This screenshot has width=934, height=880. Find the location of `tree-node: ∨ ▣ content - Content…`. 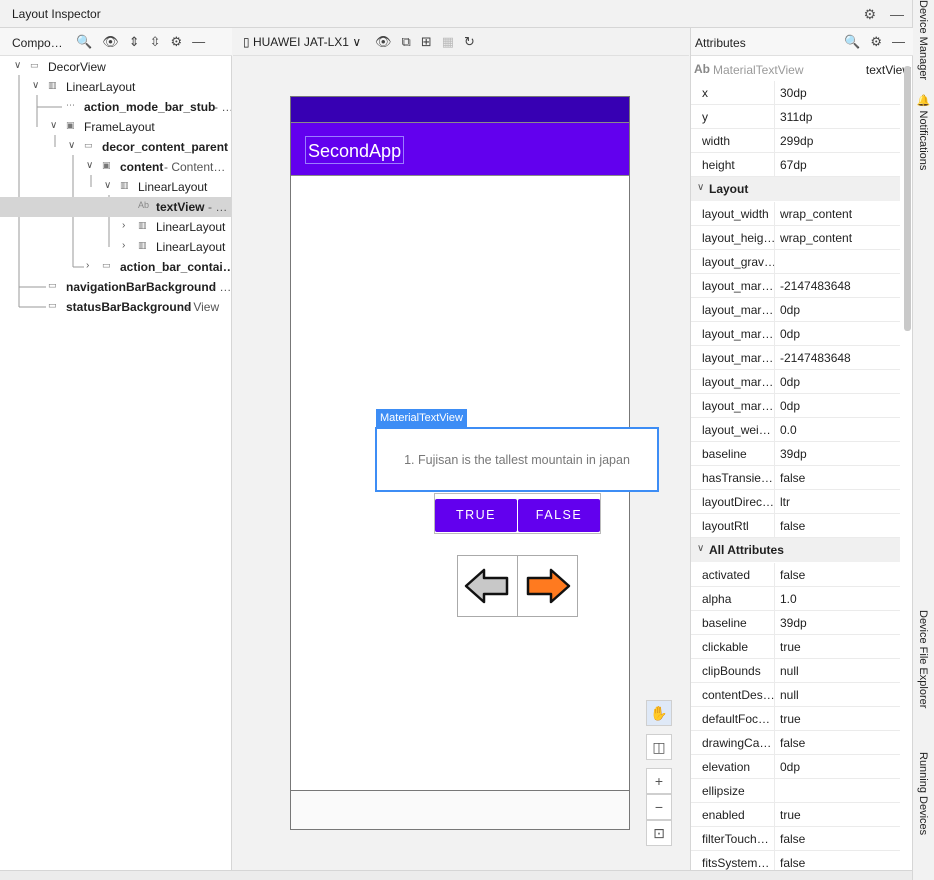

tree-node: ∨ ▣ content - Content… is located at coordinates (115, 167).